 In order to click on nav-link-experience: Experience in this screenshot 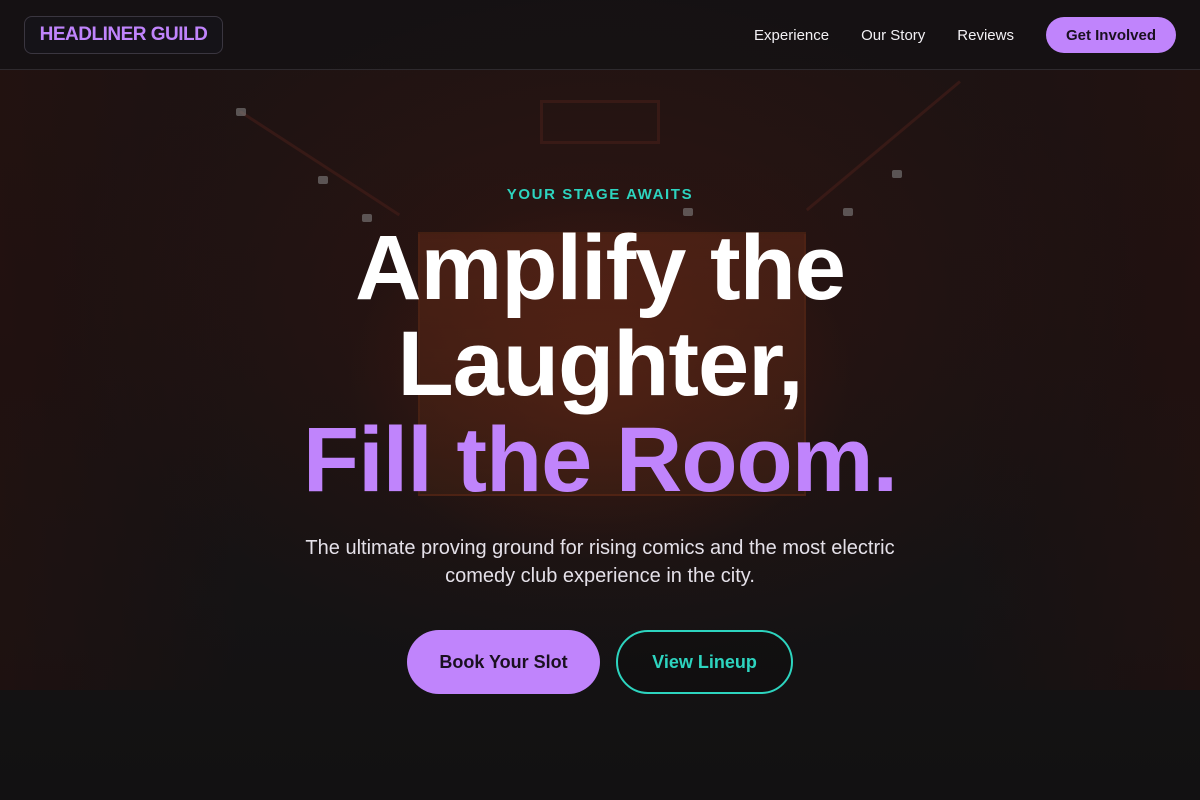, I will do `click(791, 35)`.